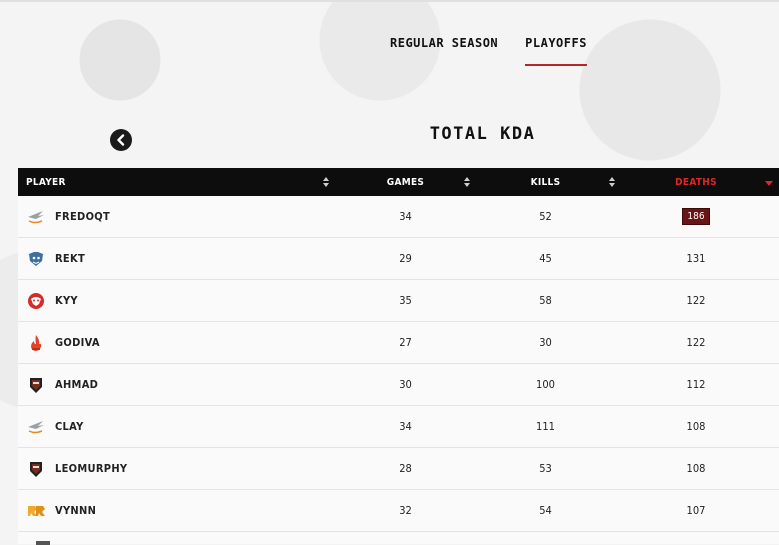 The height and width of the screenshot is (545, 779). I want to click on games-value: 35, so click(405, 300).